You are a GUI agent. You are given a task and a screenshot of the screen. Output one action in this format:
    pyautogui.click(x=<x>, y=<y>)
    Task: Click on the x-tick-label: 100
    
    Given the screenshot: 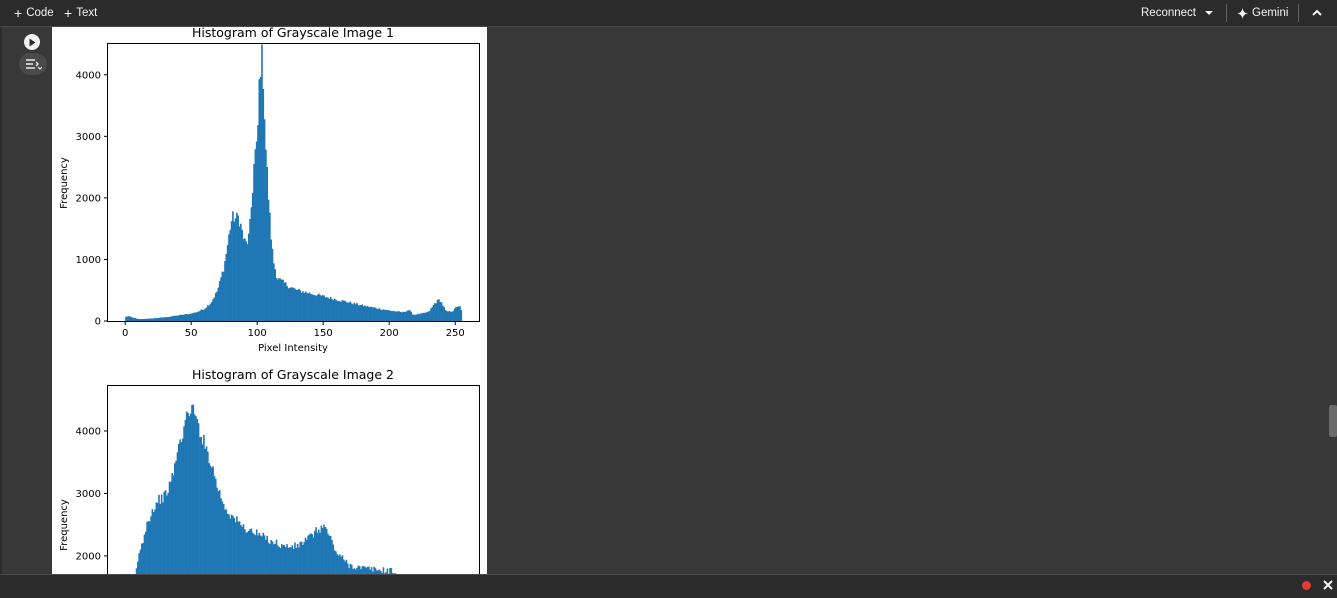 What is the action you would take?
    pyautogui.click(x=257, y=333)
    